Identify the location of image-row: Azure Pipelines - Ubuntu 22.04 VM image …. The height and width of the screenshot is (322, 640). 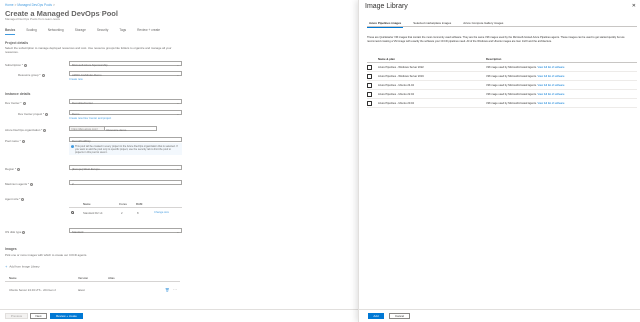
(502, 94).